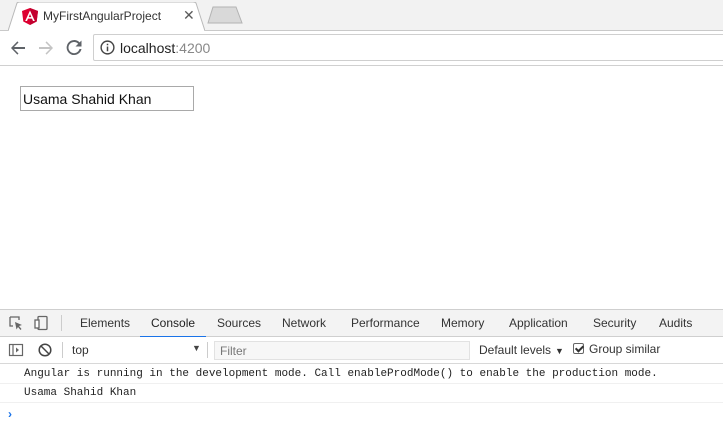 The image size is (723, 435). I want to click on browser-toolbar: localhost:4200, so click(361, 48).